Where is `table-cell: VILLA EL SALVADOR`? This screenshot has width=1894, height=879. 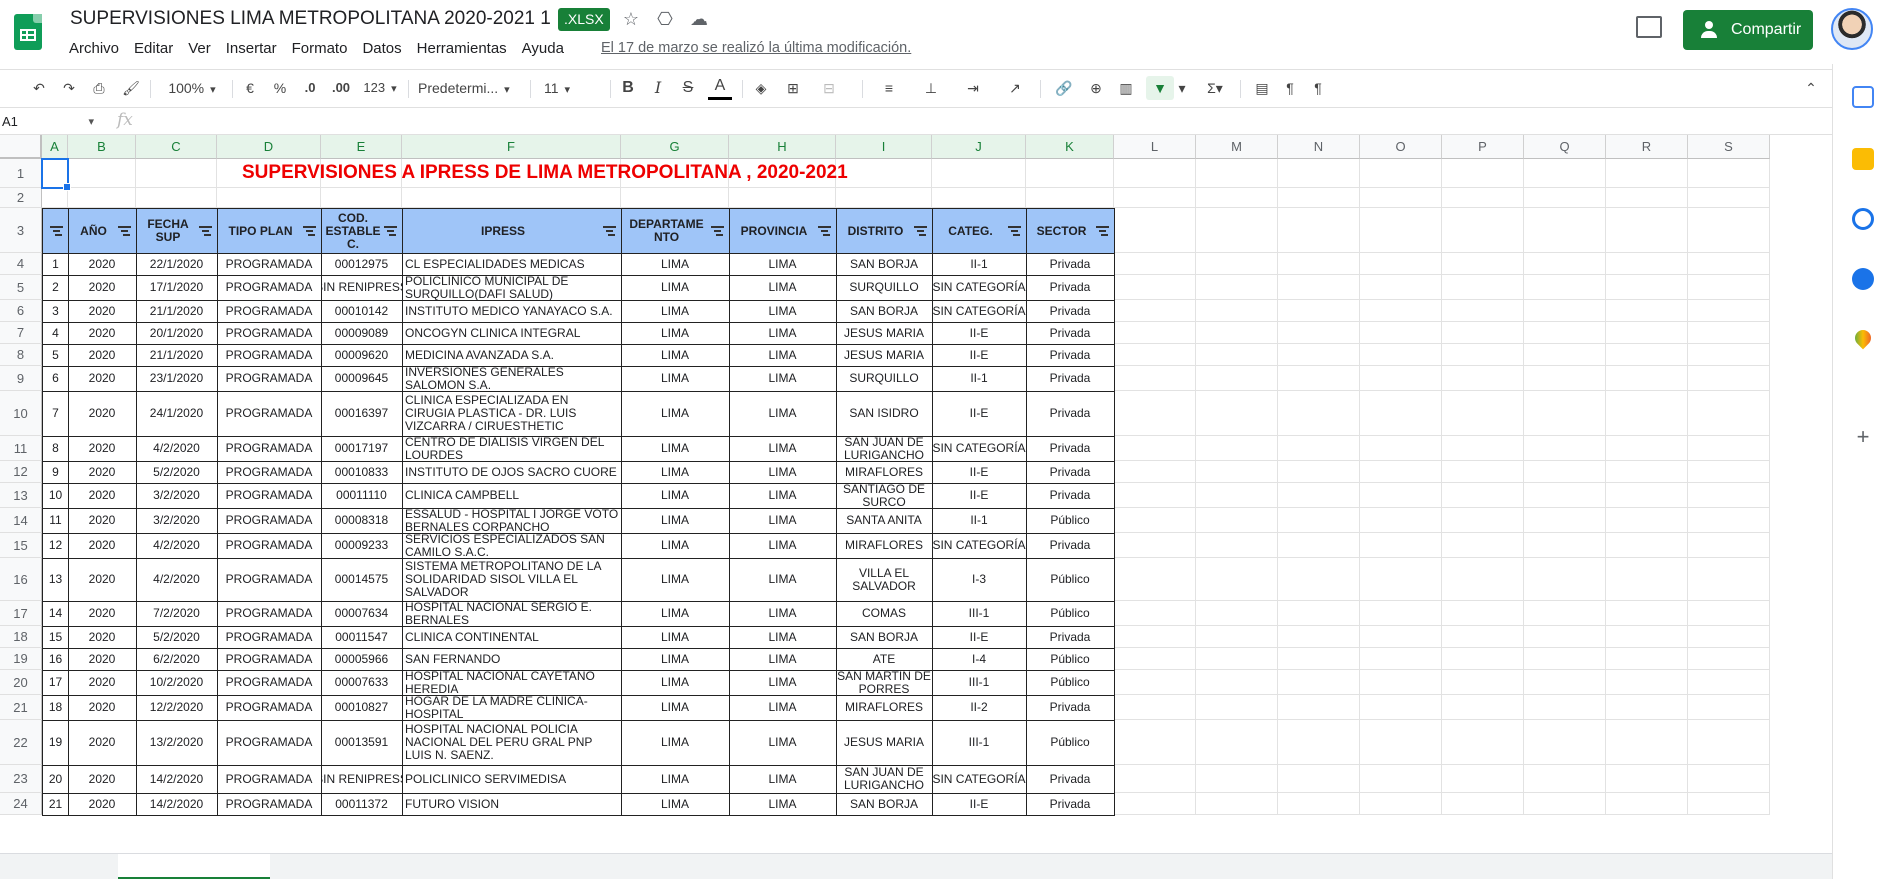
table-cell: VILLA EL SALVADOR is located at coordinates (884, 580).